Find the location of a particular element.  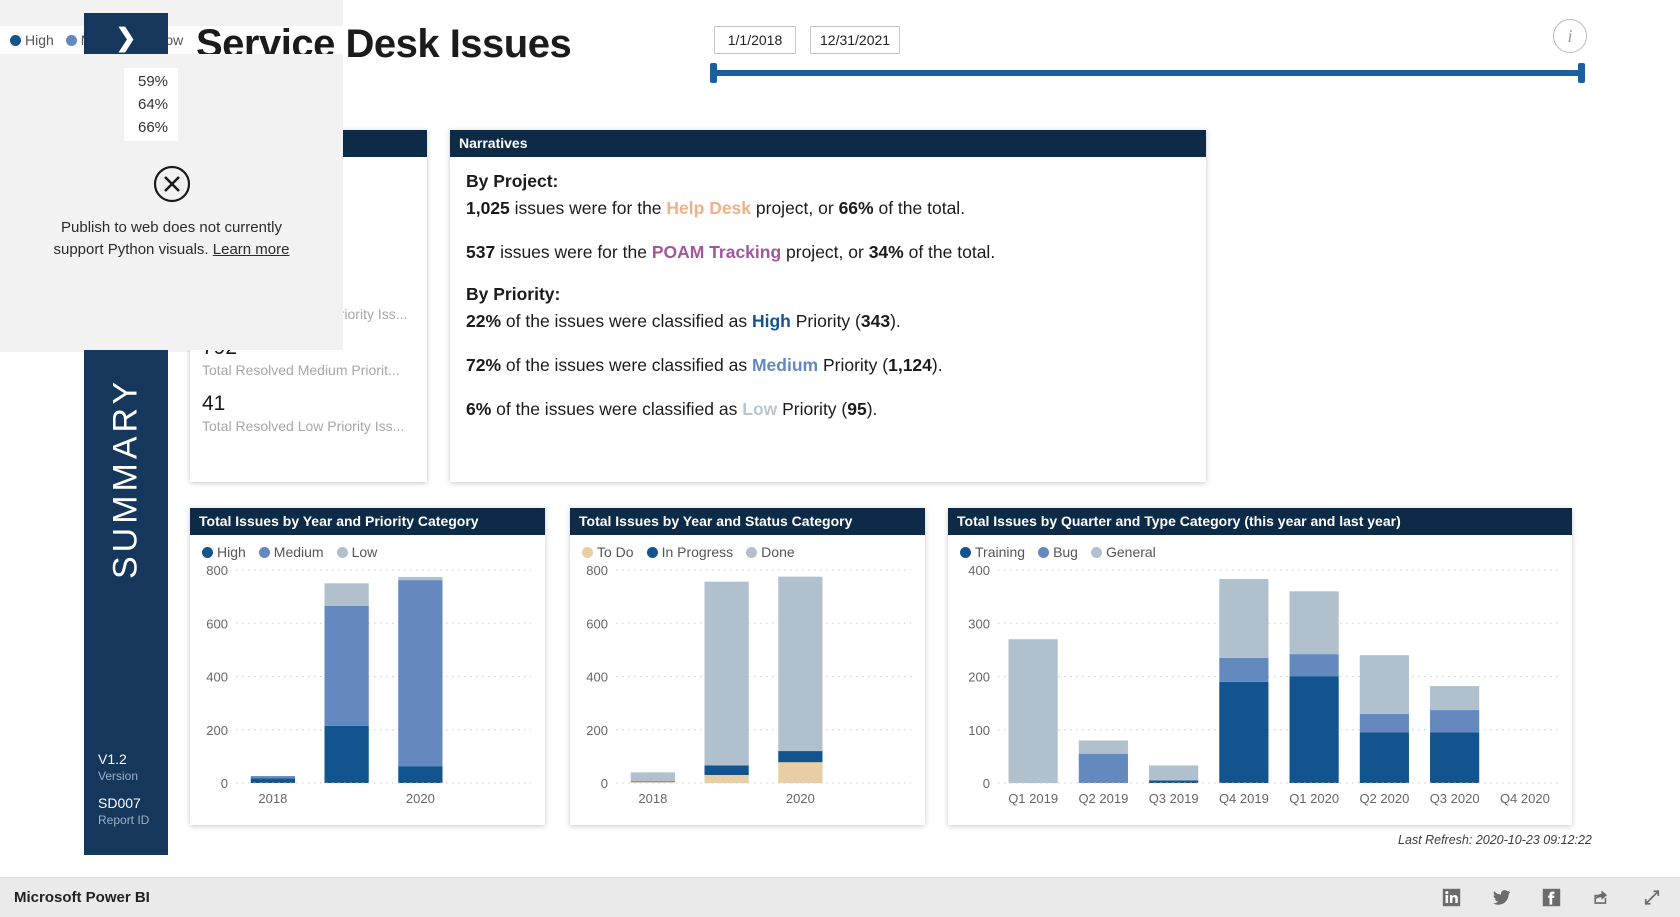

legend-item-medium: Medium is located at coordinates (291, 552).